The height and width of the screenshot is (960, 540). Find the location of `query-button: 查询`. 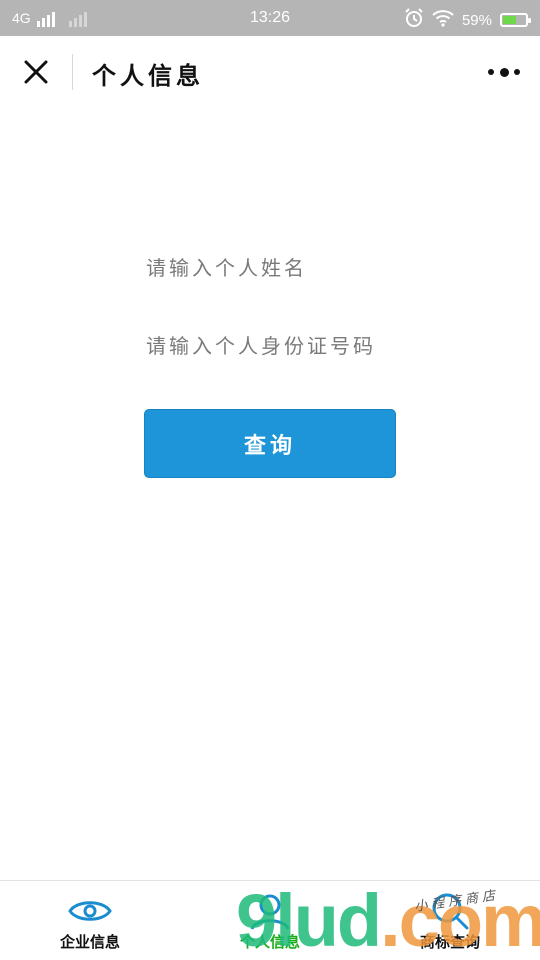

query-button: 查询 is located at coordinates (270, 443).